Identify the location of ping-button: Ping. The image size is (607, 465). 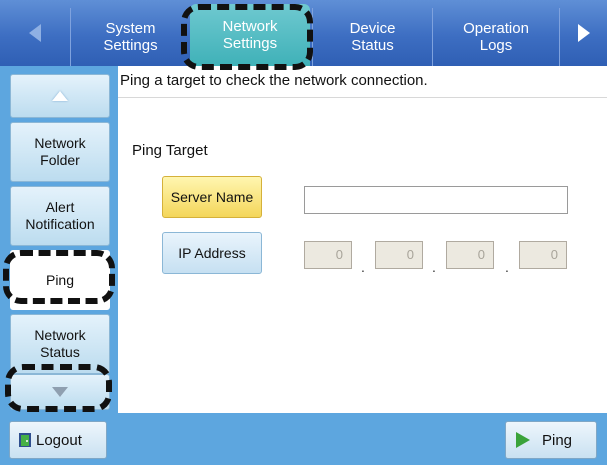
(551, 440).